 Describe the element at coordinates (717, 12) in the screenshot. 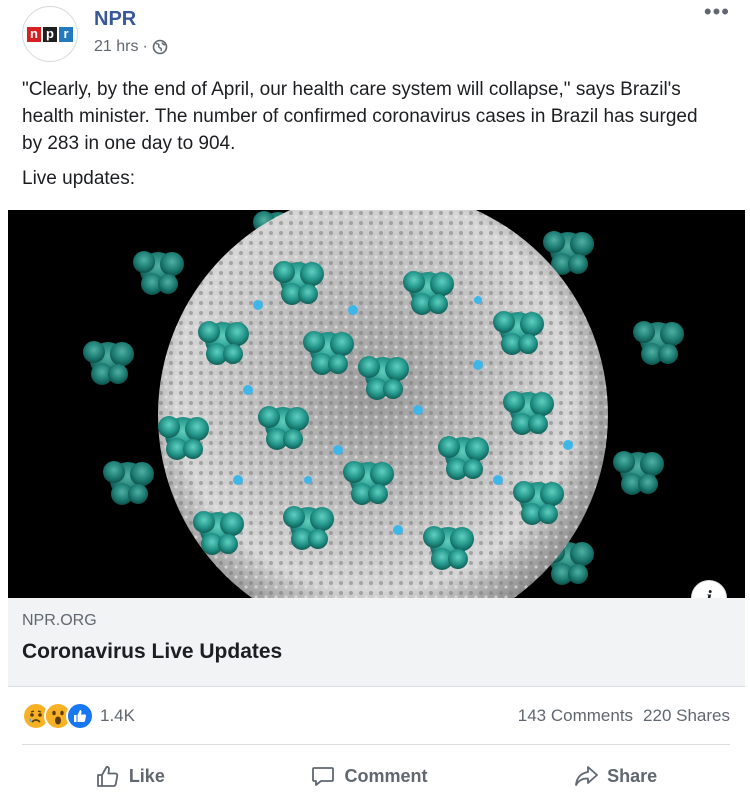

I see `more-options-button: •••` at that location.